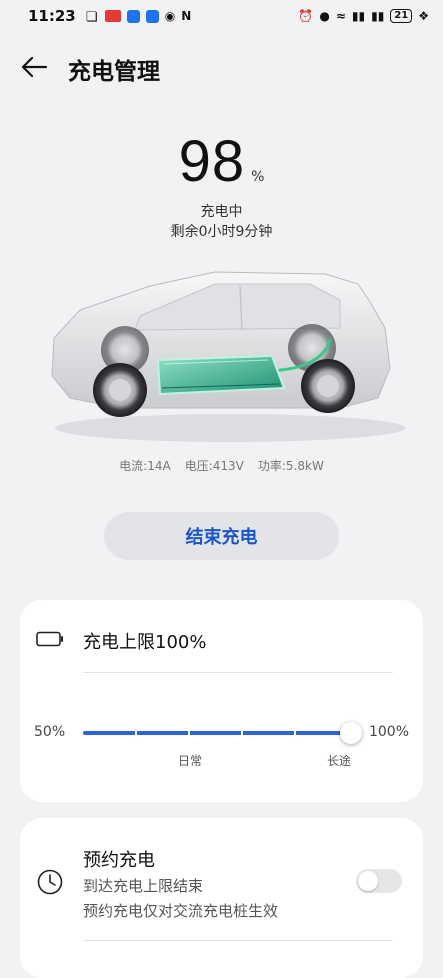  What do you see at coordinates (143, 886) in the screenshot?
I see `schedule-subtitle-1: 到达充电上限结束` at bounding box center [143, 886].